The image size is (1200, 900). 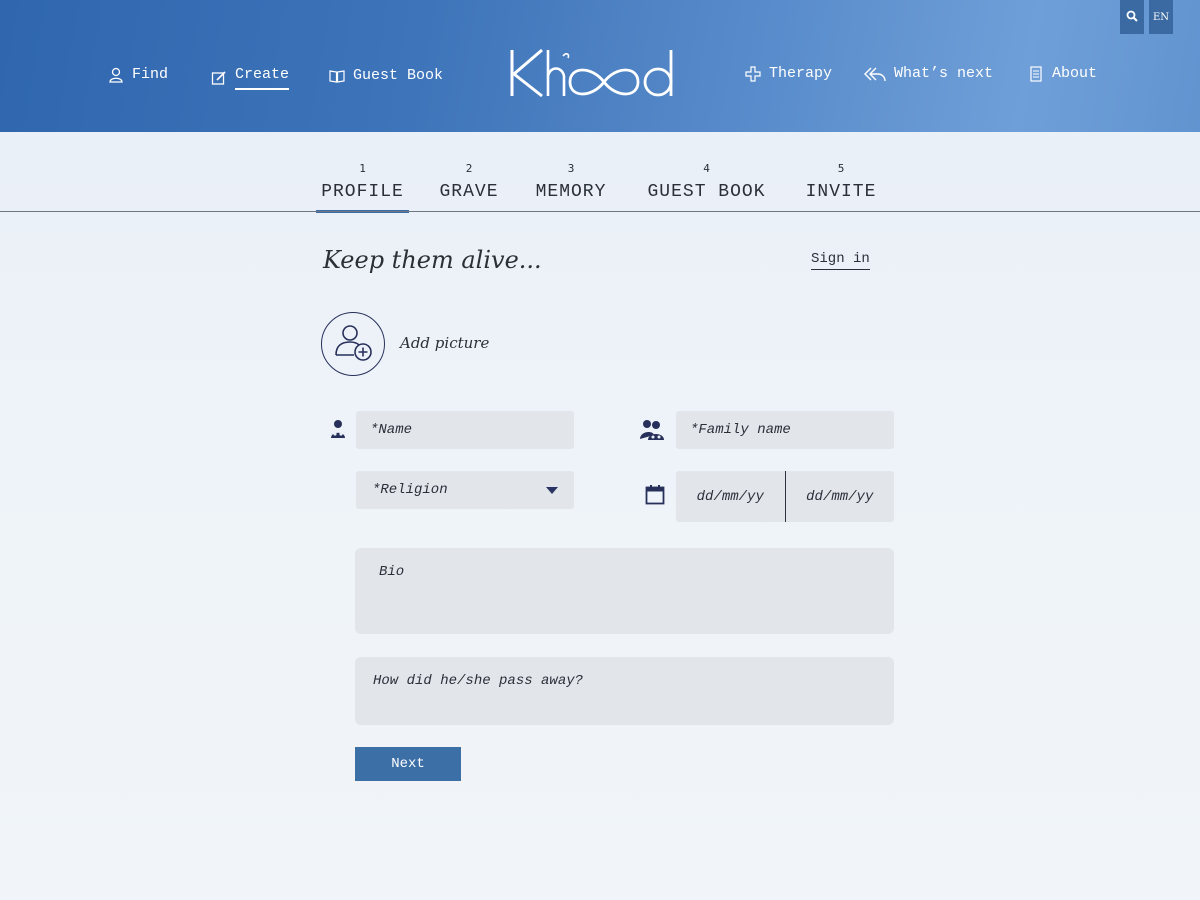 I want to click on step-number: 3, so click(x=571, y=168).